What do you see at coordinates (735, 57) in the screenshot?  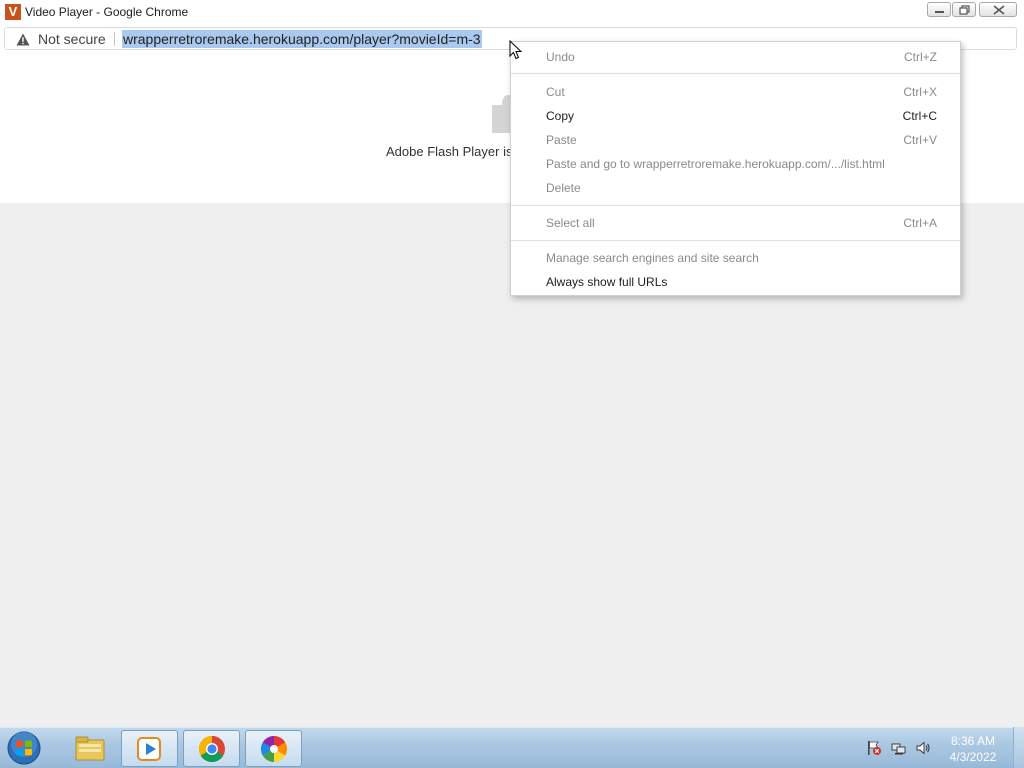 I see `menu-item-undo: Undo Ctrl+Z` at bounding box center [735, 57].